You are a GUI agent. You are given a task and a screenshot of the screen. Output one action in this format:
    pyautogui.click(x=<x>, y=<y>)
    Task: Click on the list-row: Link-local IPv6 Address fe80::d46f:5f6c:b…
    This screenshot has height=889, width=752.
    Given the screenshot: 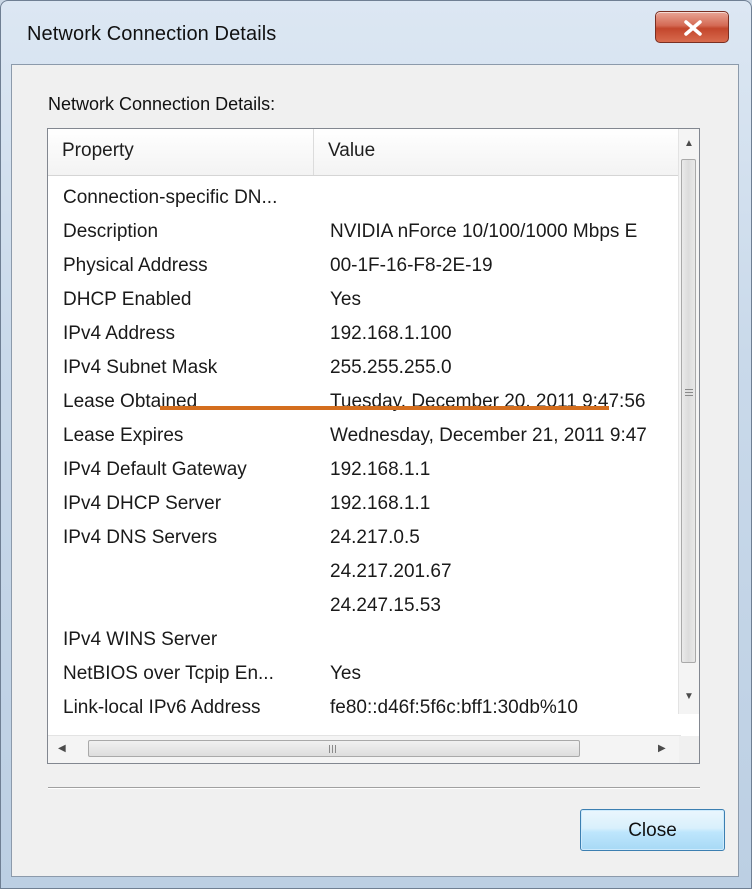 What is the action you would take?
    pyautogui.click(x=364, y=709)
    